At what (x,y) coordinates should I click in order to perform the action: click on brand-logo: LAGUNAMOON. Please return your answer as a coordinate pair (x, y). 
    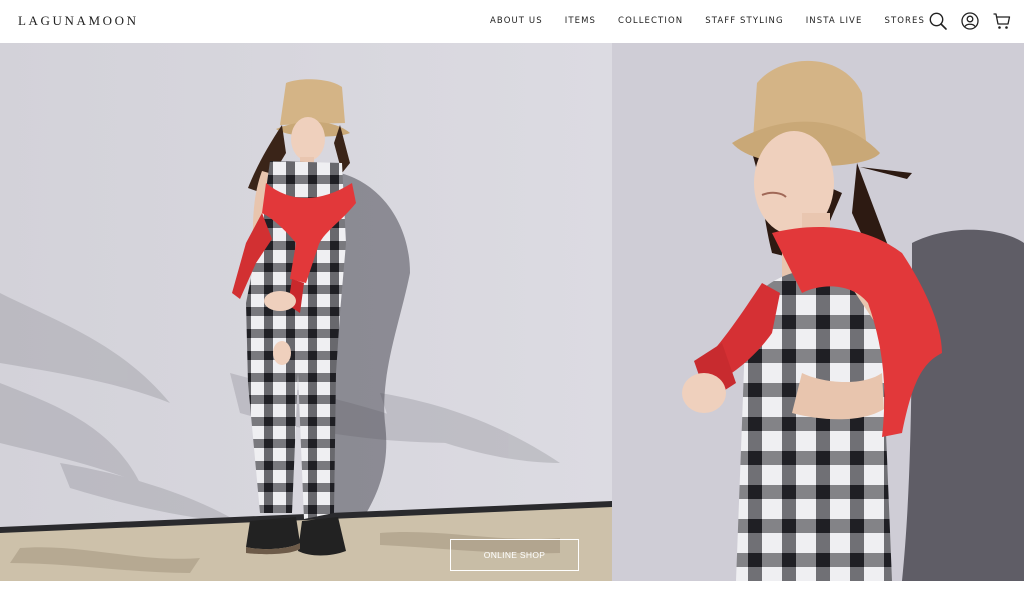
    Looking at the image, I should click on (78, 21).